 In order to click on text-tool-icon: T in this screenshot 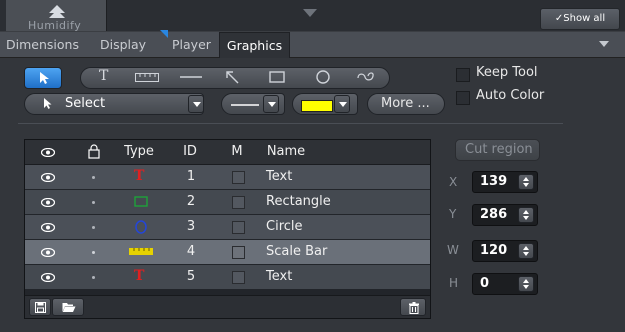, I will do `click(103, 76)`.